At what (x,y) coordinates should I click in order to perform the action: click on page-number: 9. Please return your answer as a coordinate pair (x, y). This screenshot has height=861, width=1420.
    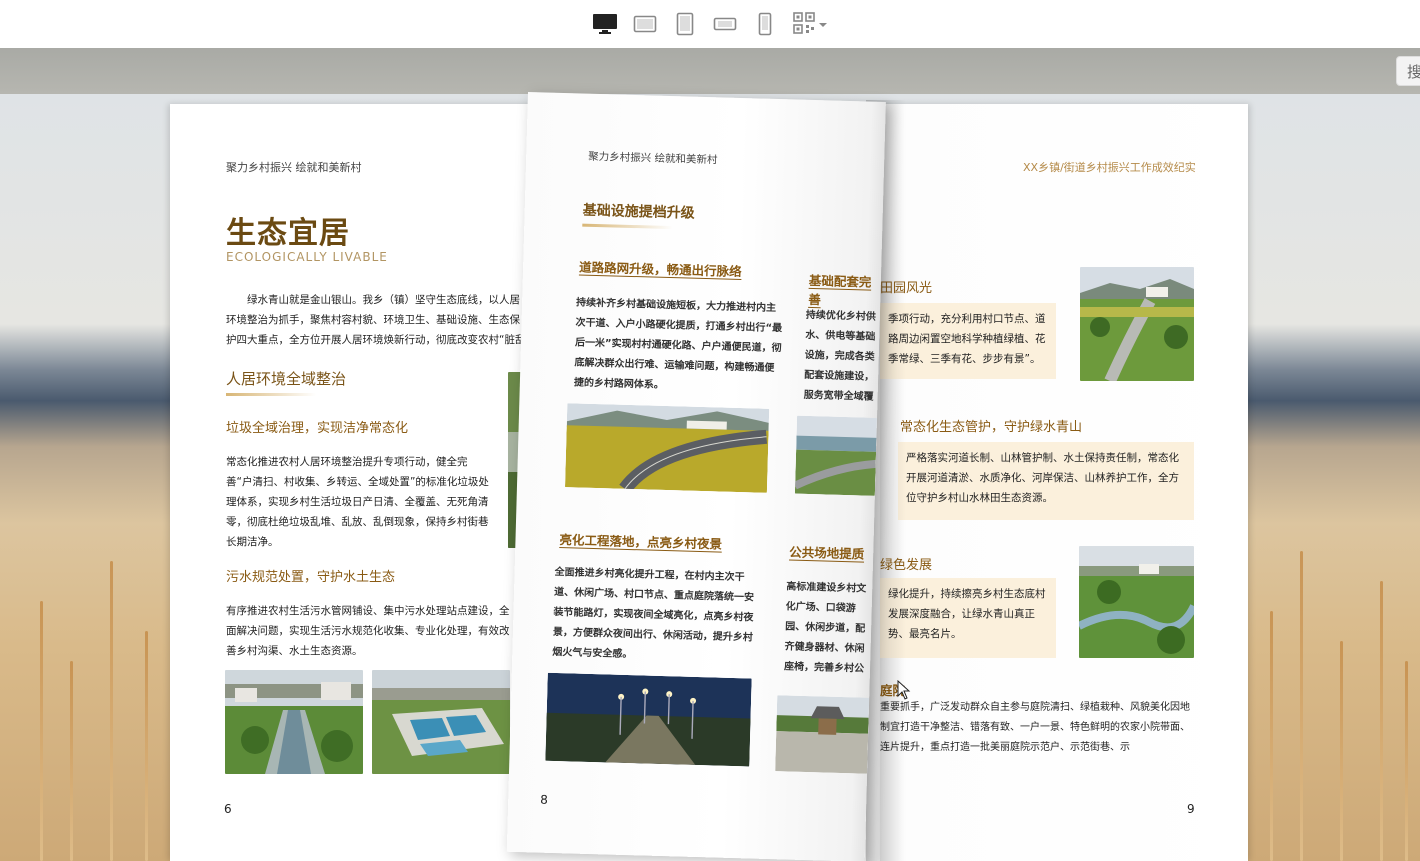
    Looking at the image, I should click on (1191, 809).